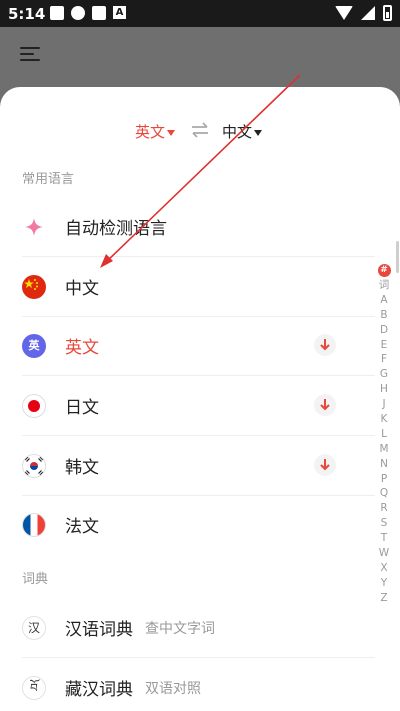 Image resolution: width=400 pixels, height=711 pixels. Describe the element at coordinates (384, 285) in the screenshot. I see `index-ci: 词` at that location.